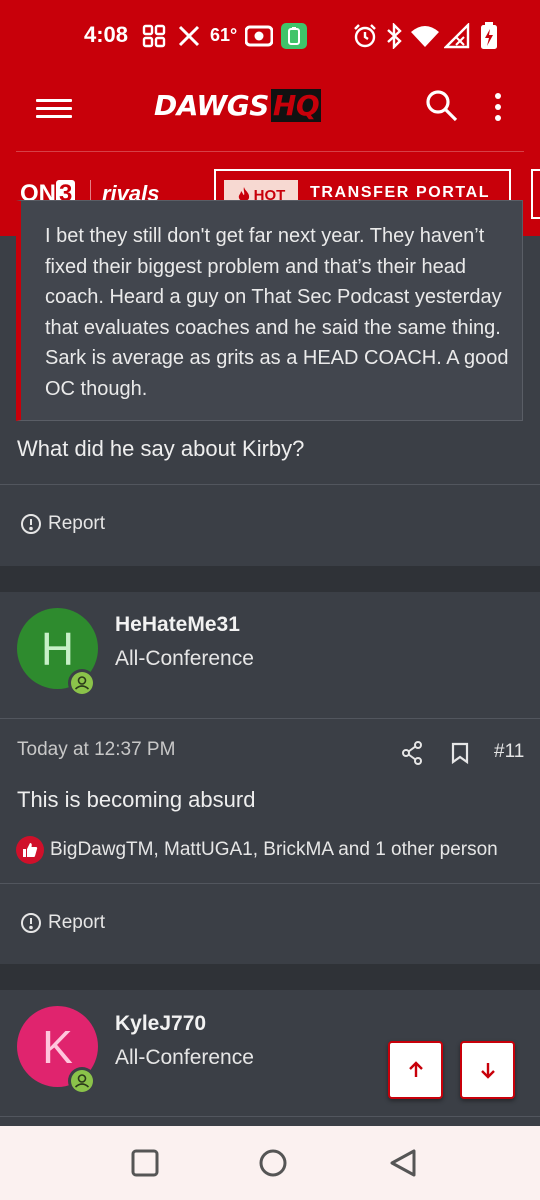 This screenshot has width=540, height=1200. I want to click on status-bar: 4:08 61°, so click(270, 36).